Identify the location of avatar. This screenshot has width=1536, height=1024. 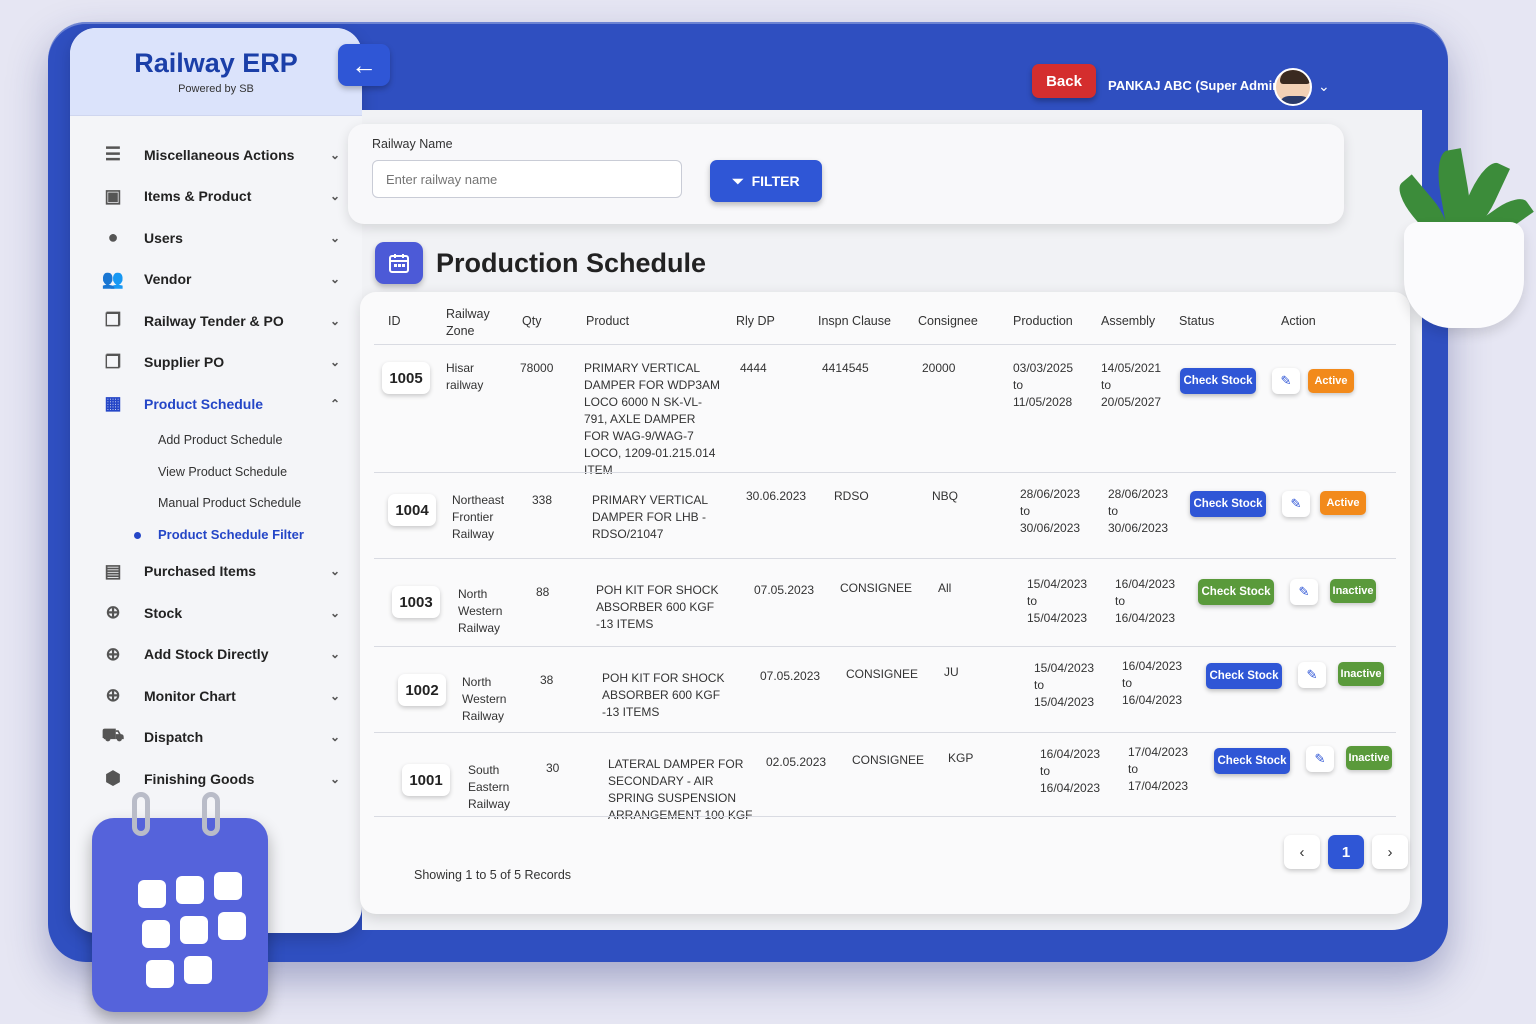
(1293, 87).